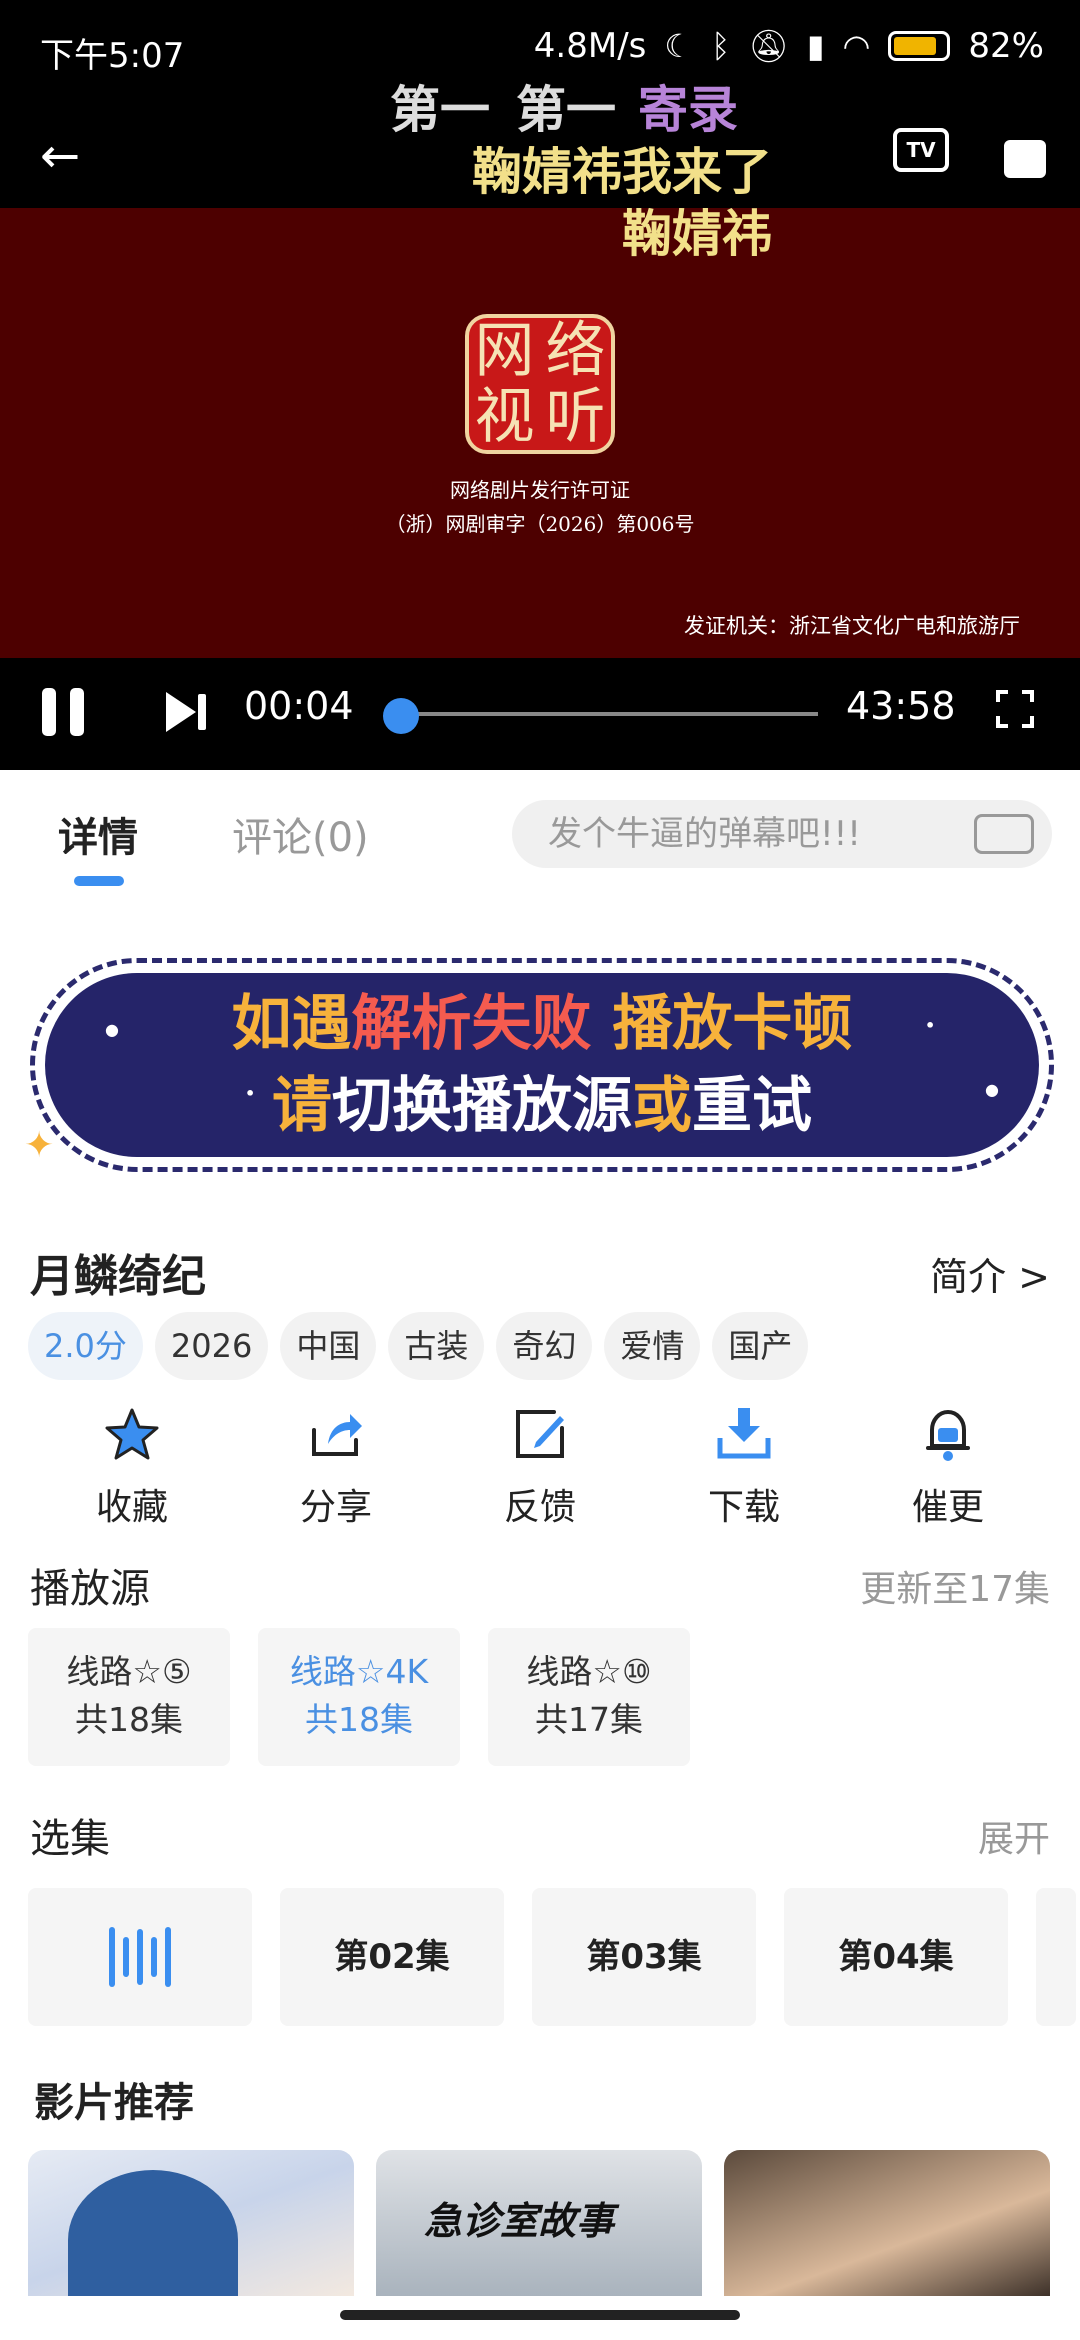  I want to click on recommendation-poster: 急诊室故事, so click(539, 2223).